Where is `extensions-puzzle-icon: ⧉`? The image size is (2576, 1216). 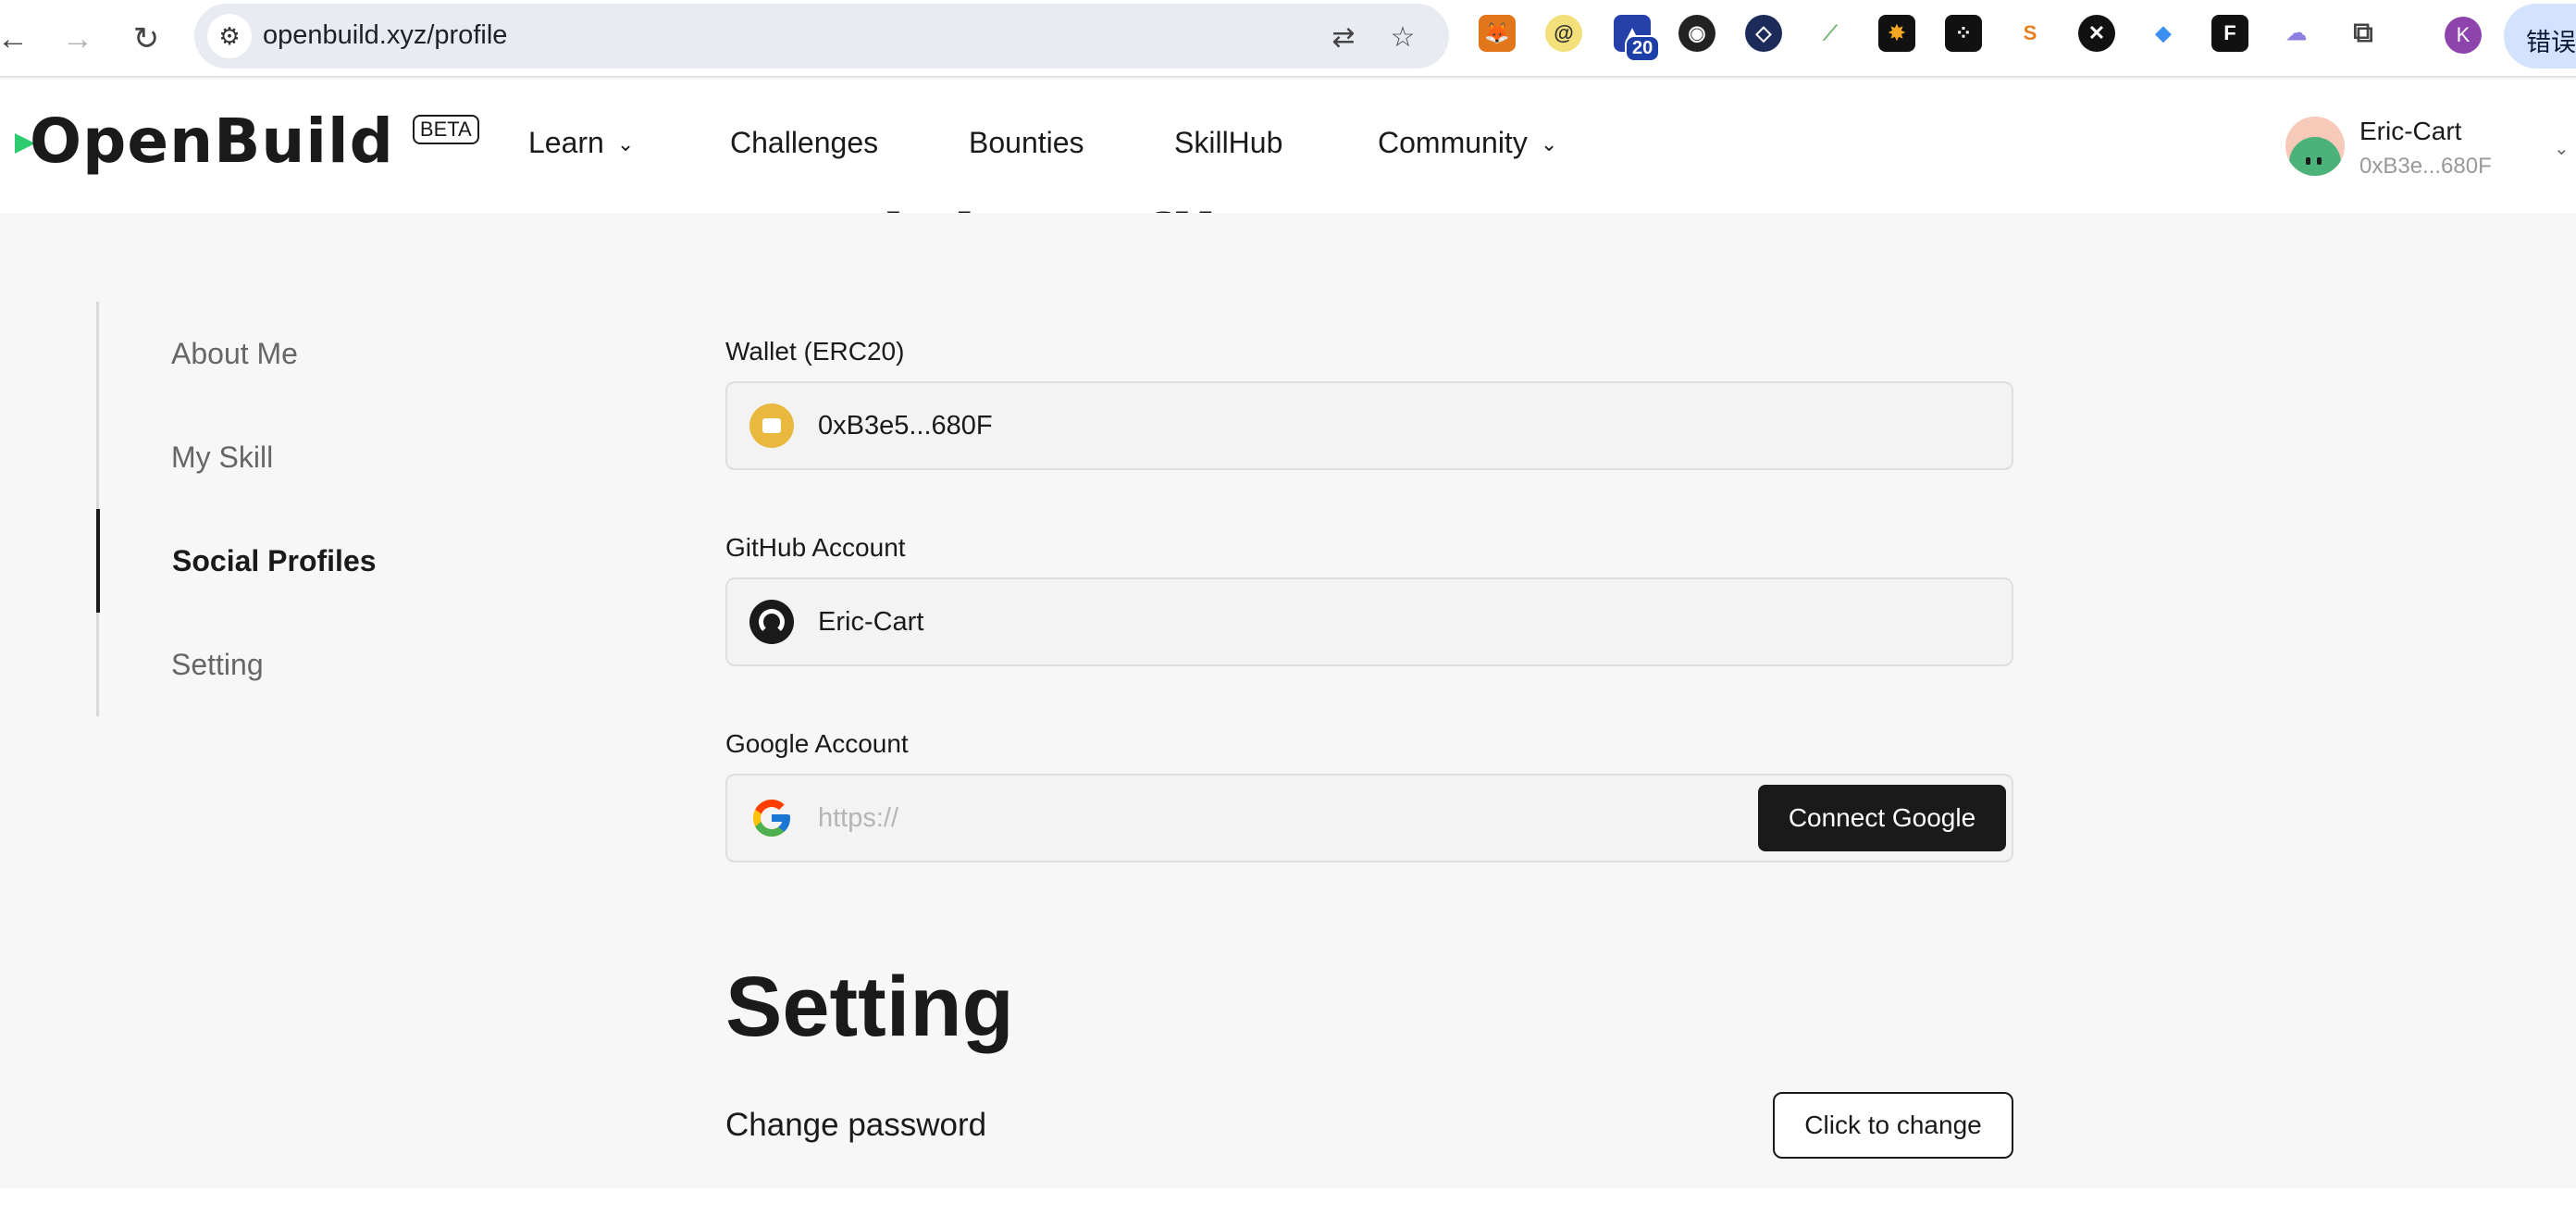 extensions-puzzle-icon: ⧉ is located at coordinates (2364, 33).